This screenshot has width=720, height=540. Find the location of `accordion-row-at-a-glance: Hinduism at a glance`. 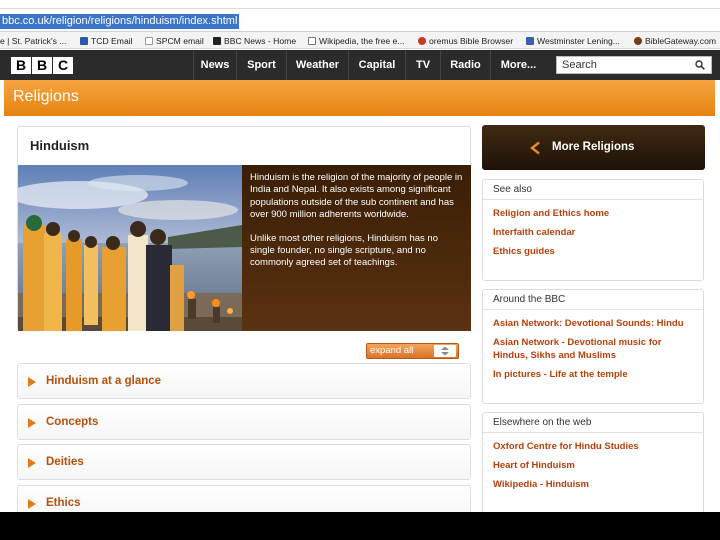

accordion-row-at-a-glance: Hinduism at a glance is located at coordinates (244, 381).